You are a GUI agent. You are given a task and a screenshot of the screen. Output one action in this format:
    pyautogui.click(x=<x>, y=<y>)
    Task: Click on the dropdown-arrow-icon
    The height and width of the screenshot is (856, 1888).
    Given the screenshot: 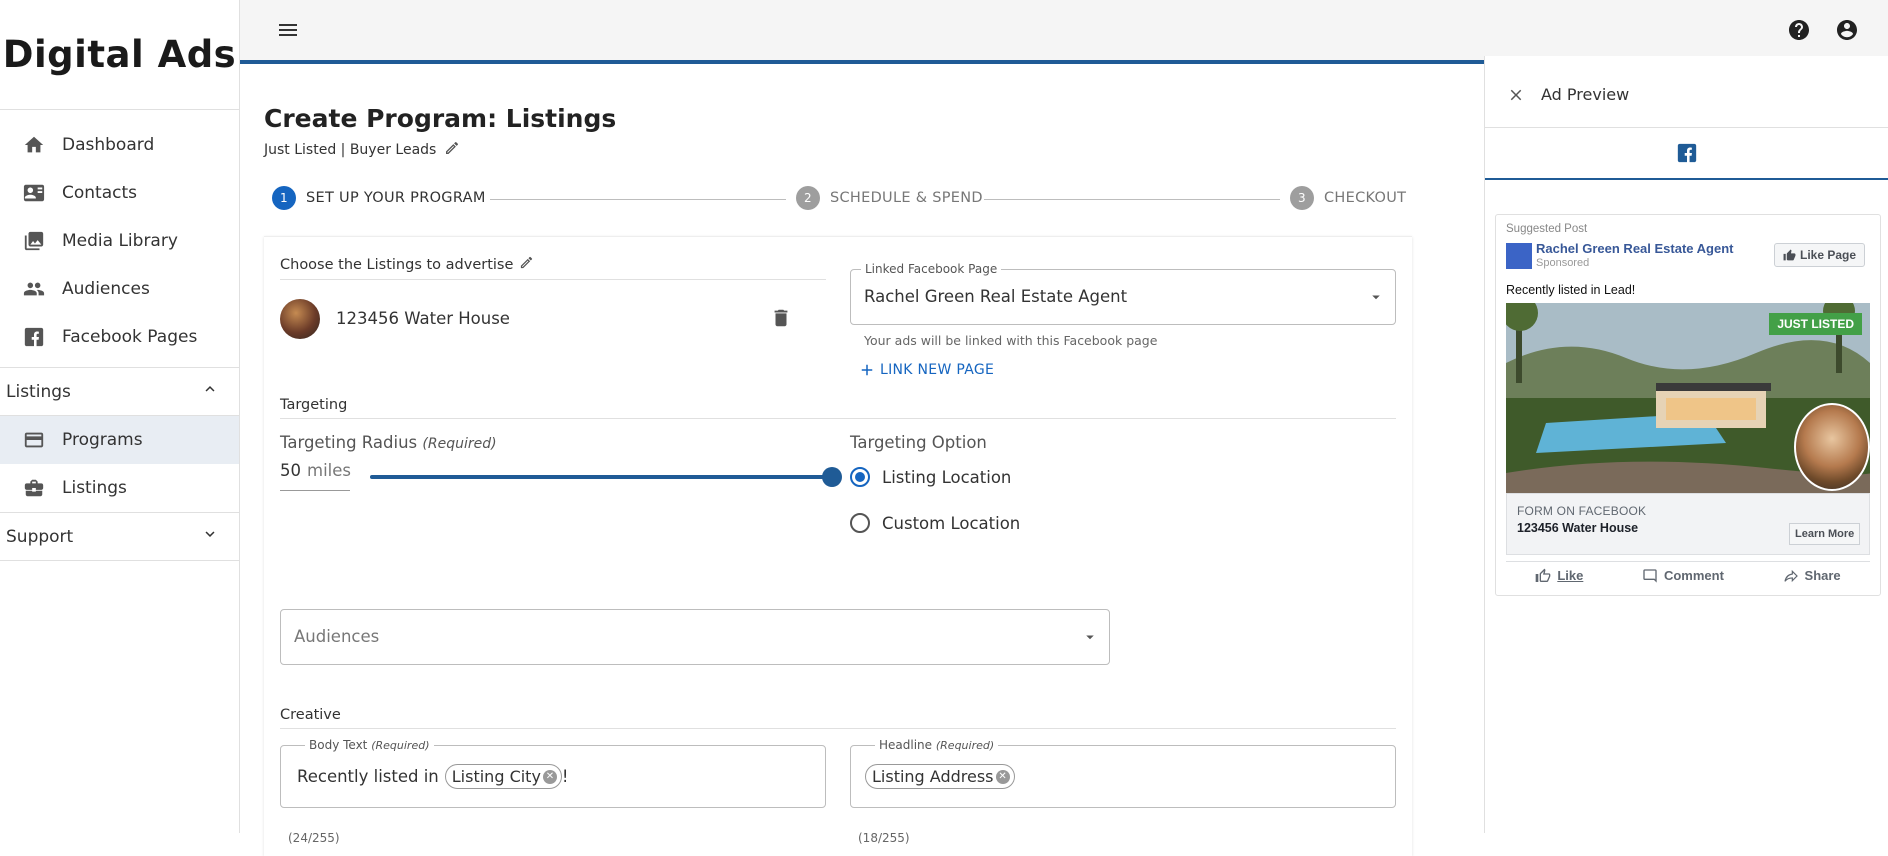 What is the action you would take?
    pyautogui.click(x=1090, y=639)
    